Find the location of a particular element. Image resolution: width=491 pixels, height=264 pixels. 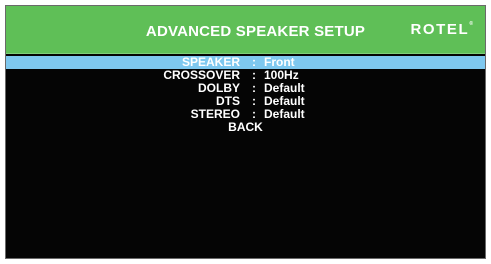

menu-item-dolby: DOLBY : Default is located at coordinates (245, 88).